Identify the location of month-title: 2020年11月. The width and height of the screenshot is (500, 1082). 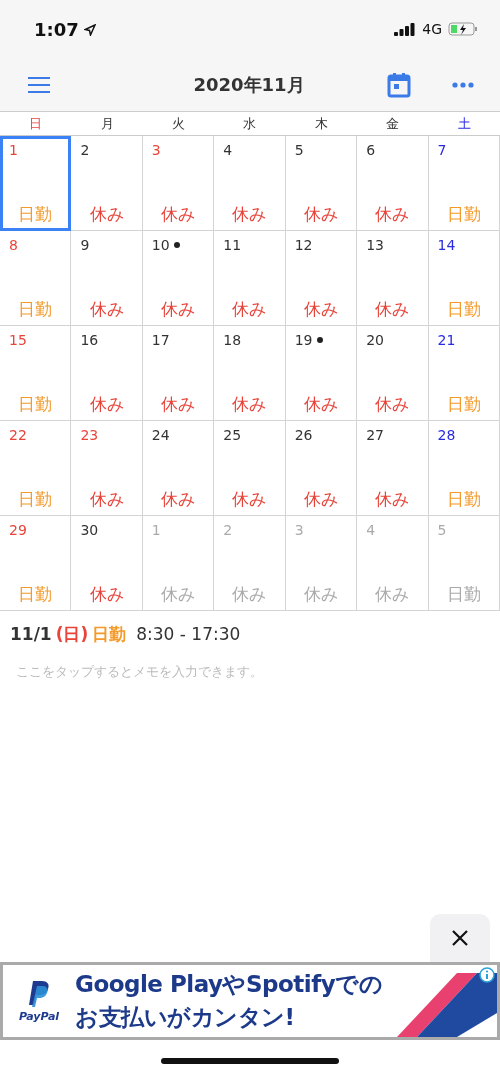
(249, 84).